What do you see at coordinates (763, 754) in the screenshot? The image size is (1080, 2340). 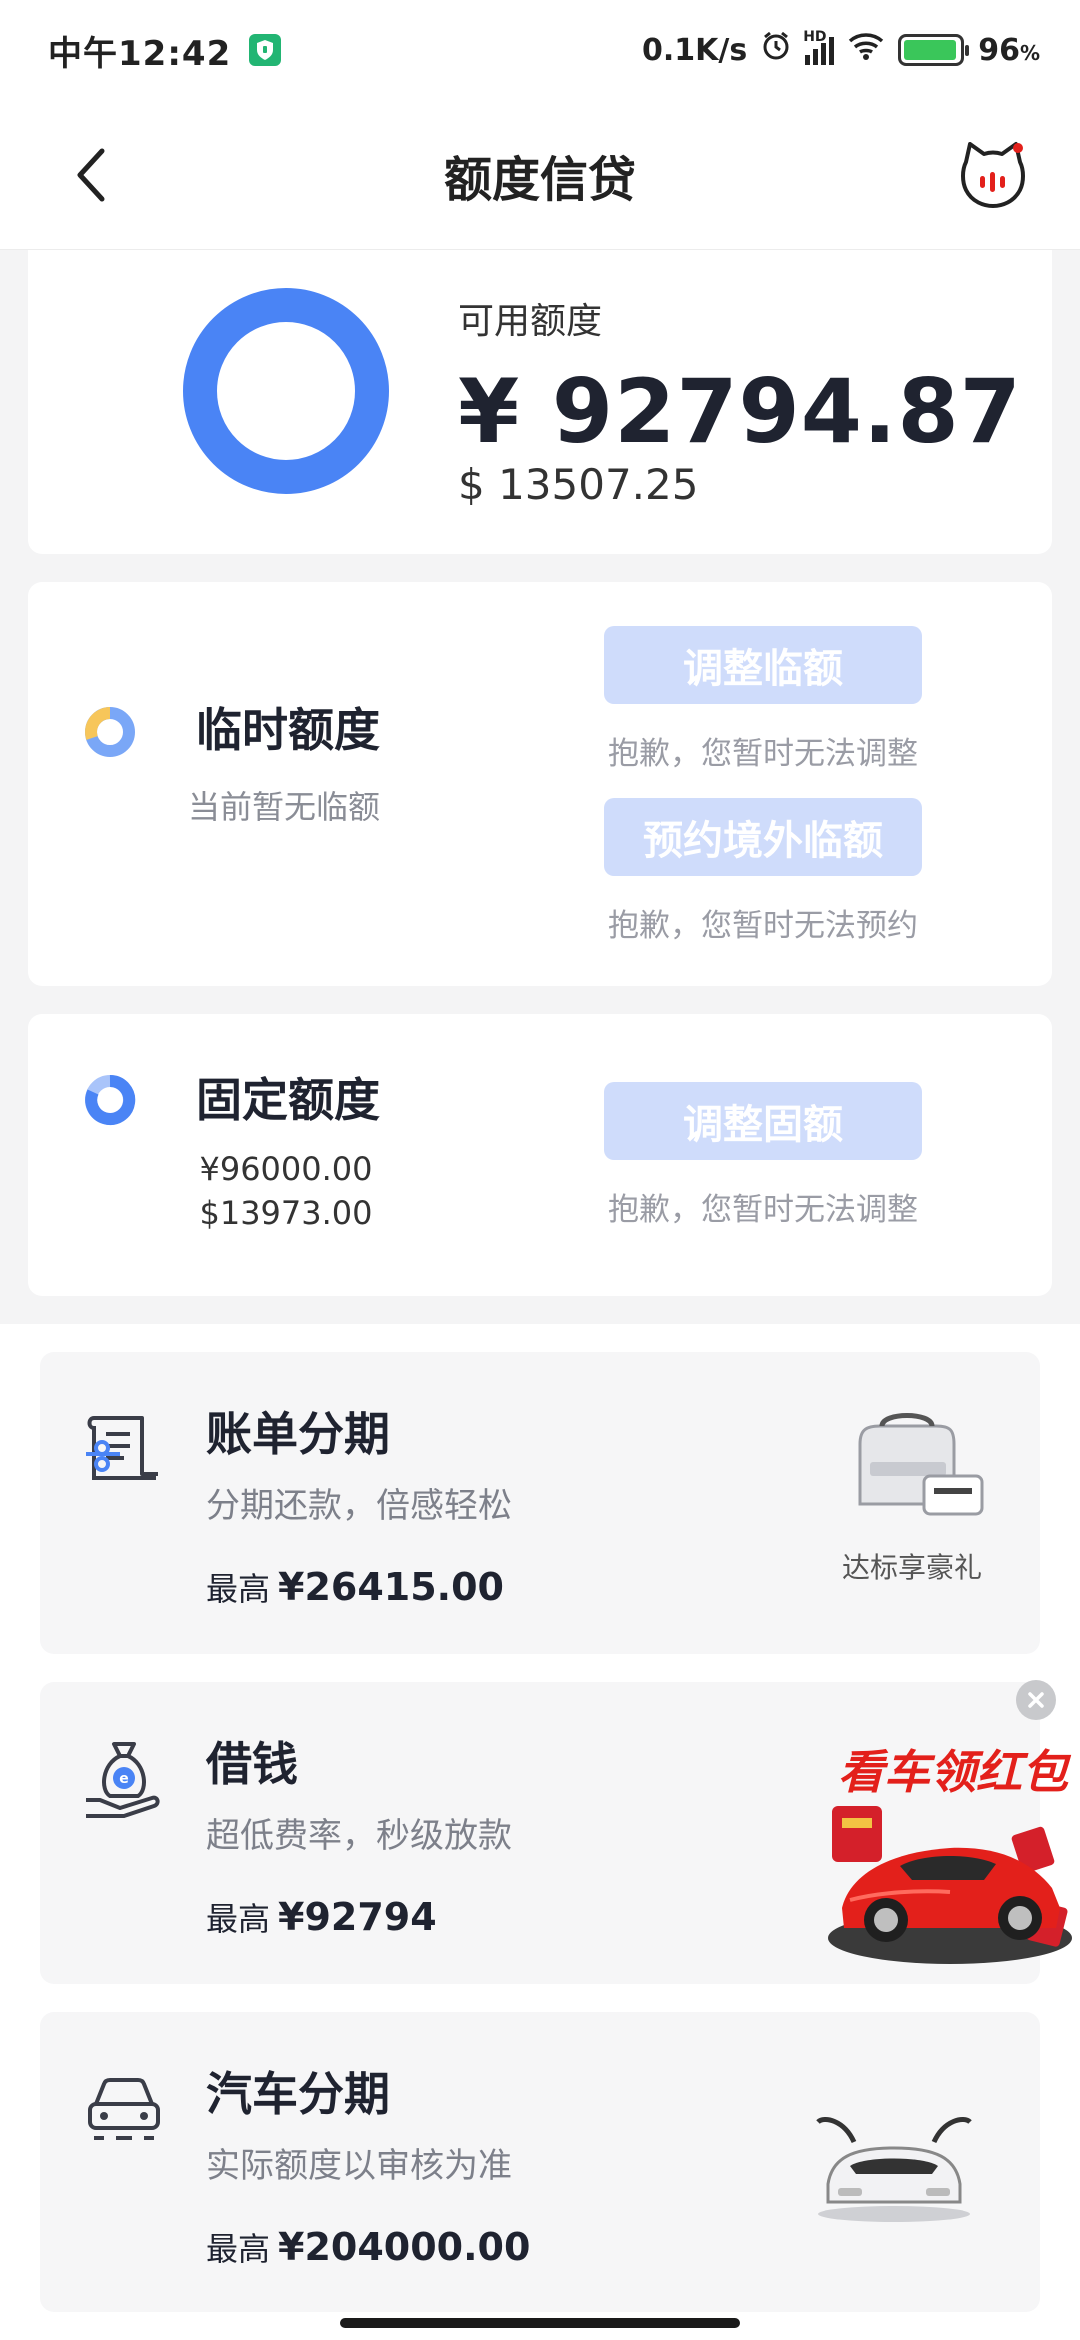 I see `adjust-temporary-note: 抱歉，您暂时无法调整` at bounding box center [763, 754].